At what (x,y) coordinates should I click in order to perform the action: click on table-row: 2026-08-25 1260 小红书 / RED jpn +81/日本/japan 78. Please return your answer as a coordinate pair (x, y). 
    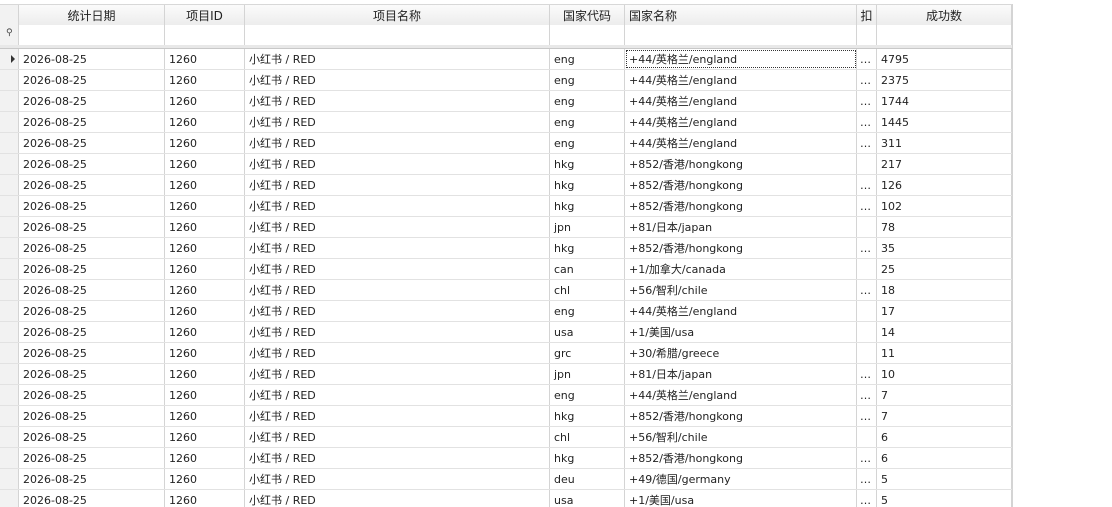
    Looking at the image, I should click on (506, 227).